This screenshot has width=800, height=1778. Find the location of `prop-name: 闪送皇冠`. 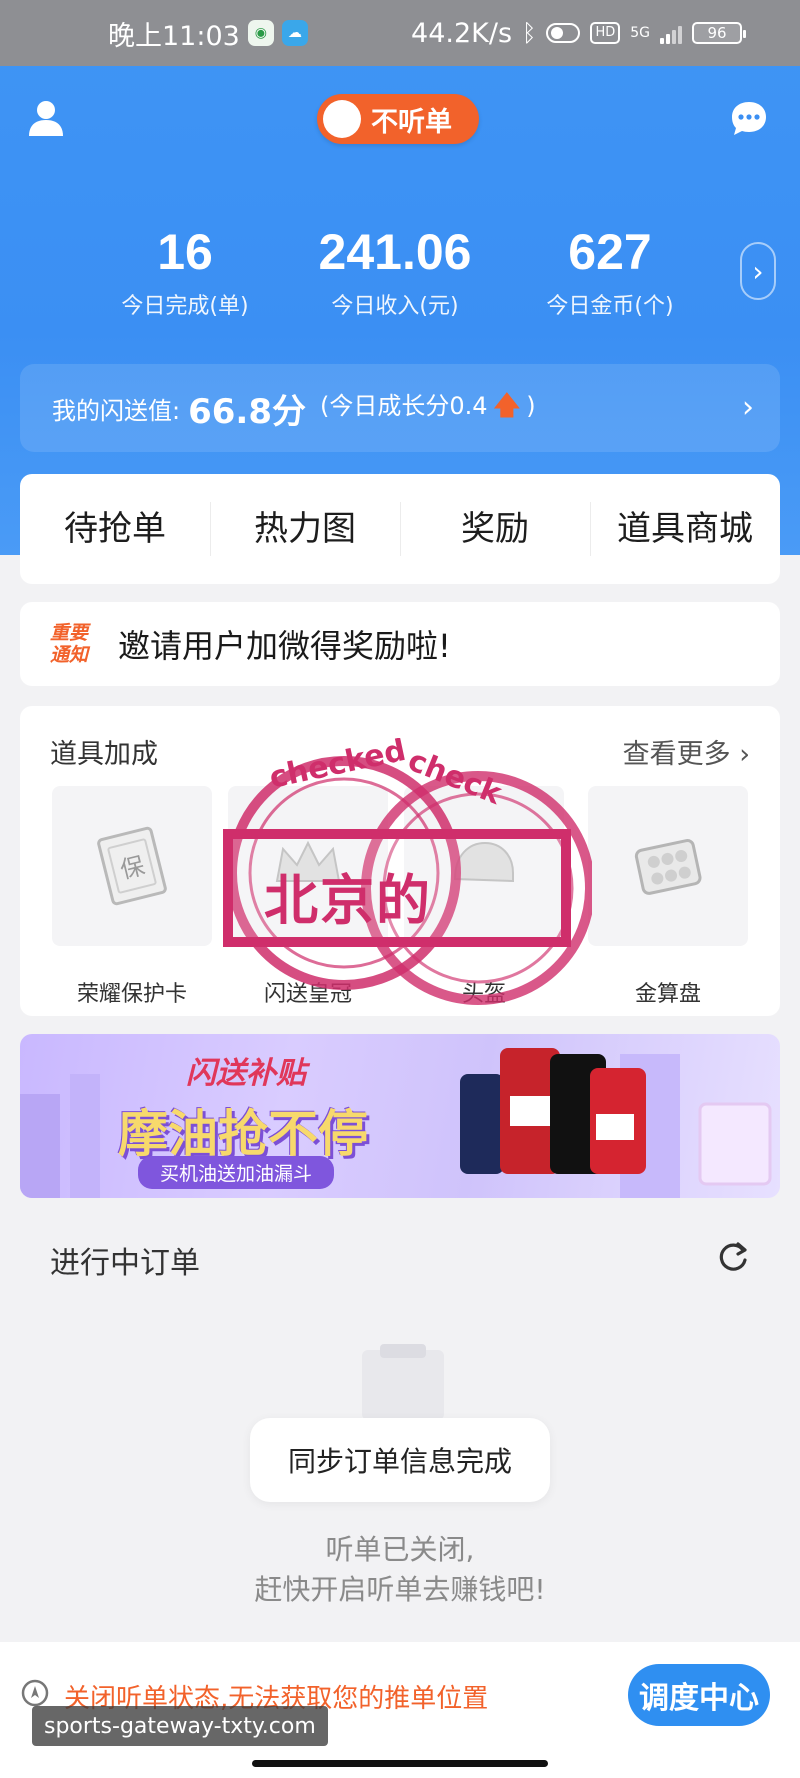

prop-name: 闪送皇冠 is located at coordinates (307, 994).